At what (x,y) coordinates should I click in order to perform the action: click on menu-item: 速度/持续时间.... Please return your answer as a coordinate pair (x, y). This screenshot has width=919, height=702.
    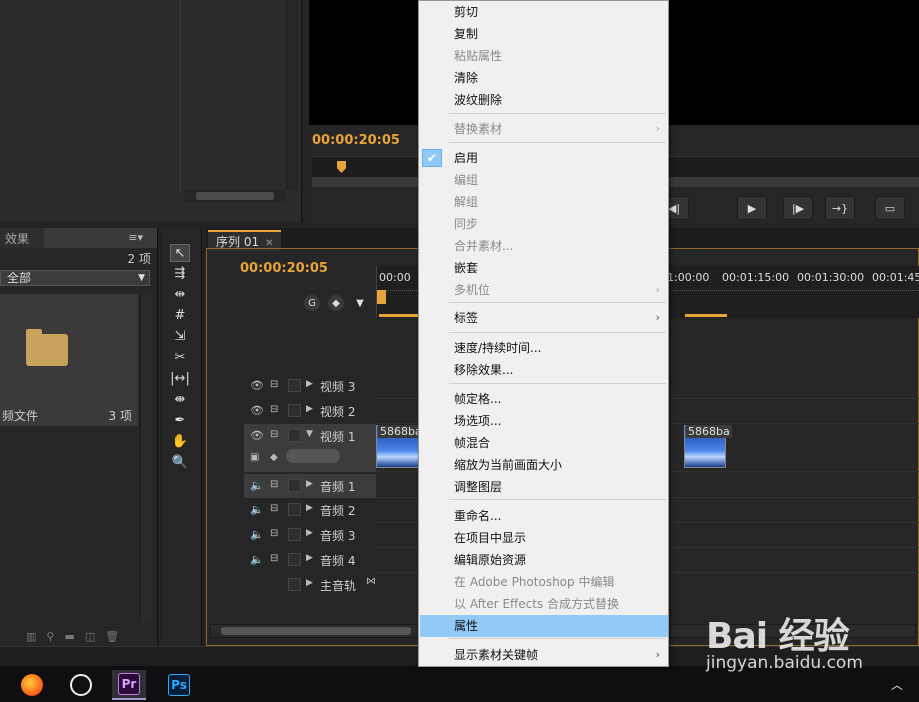
    Looking at the image, I should click on (544, 348).